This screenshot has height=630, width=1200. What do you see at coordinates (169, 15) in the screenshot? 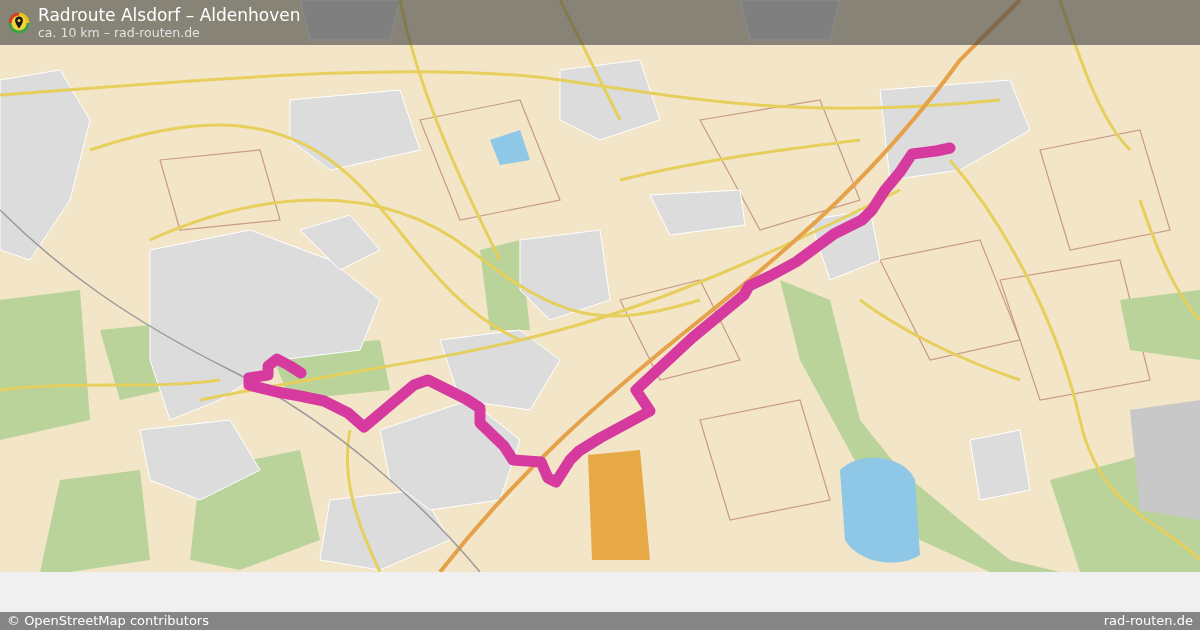
I see `route-title: Radroute Alsdorf – Aldenhoven` at bounding box center [169, 15].